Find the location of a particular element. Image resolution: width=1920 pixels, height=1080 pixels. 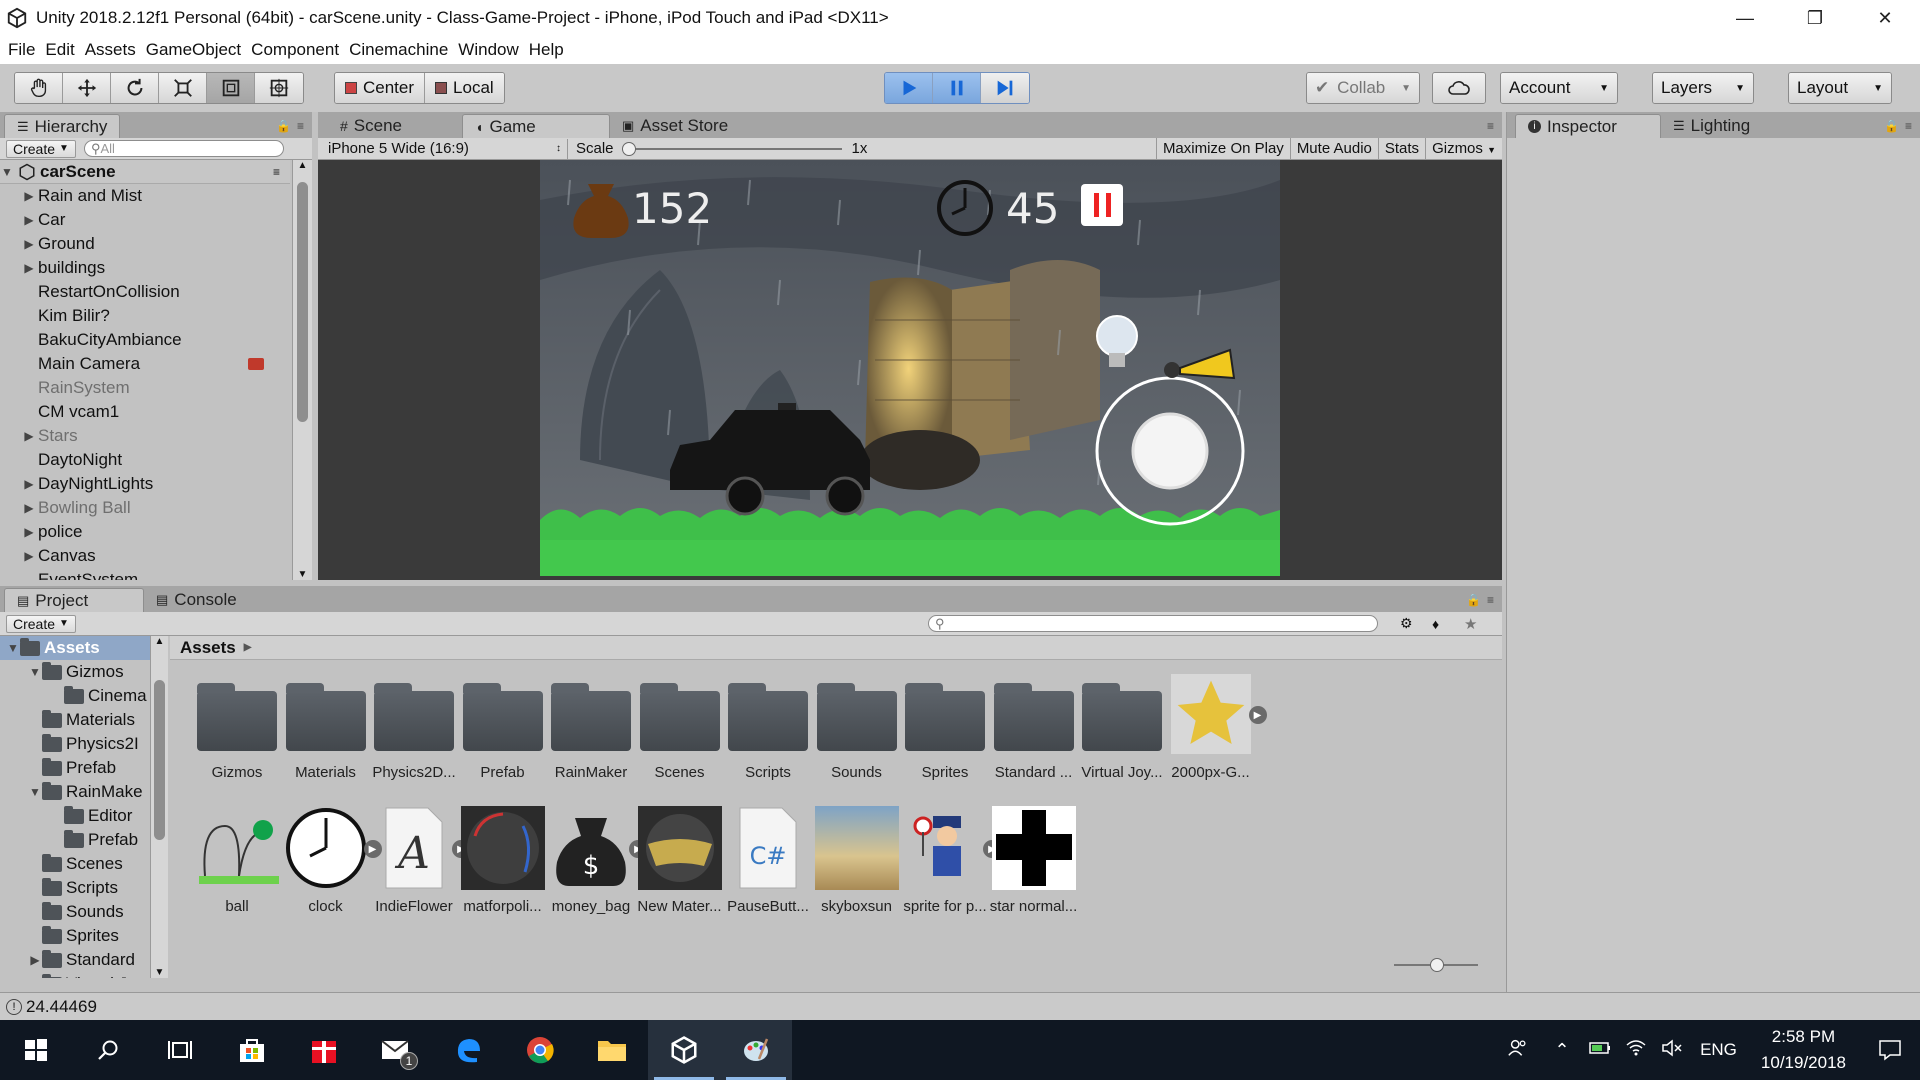

hierarchy-search-input: ⚲ All is located at coordinates (183, 148).